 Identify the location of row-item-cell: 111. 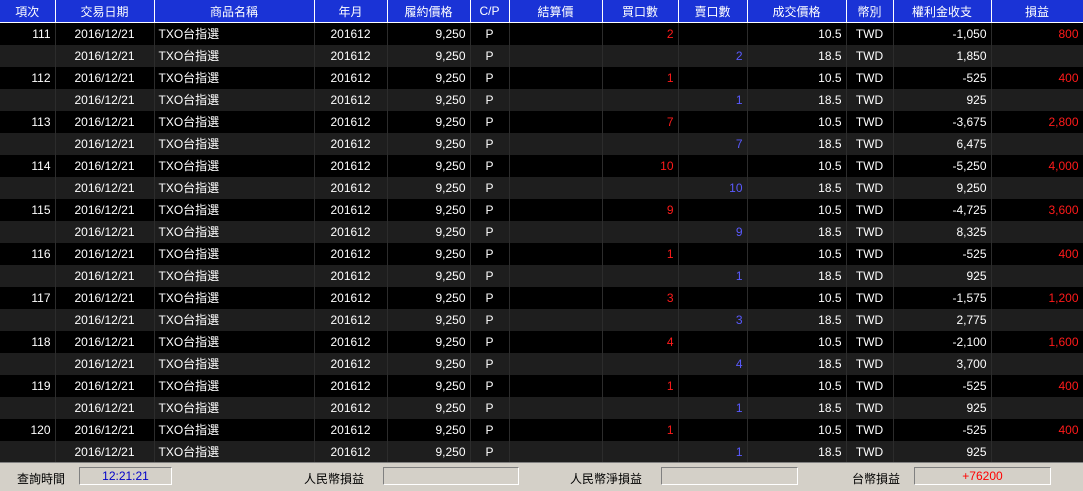
(28, 33).